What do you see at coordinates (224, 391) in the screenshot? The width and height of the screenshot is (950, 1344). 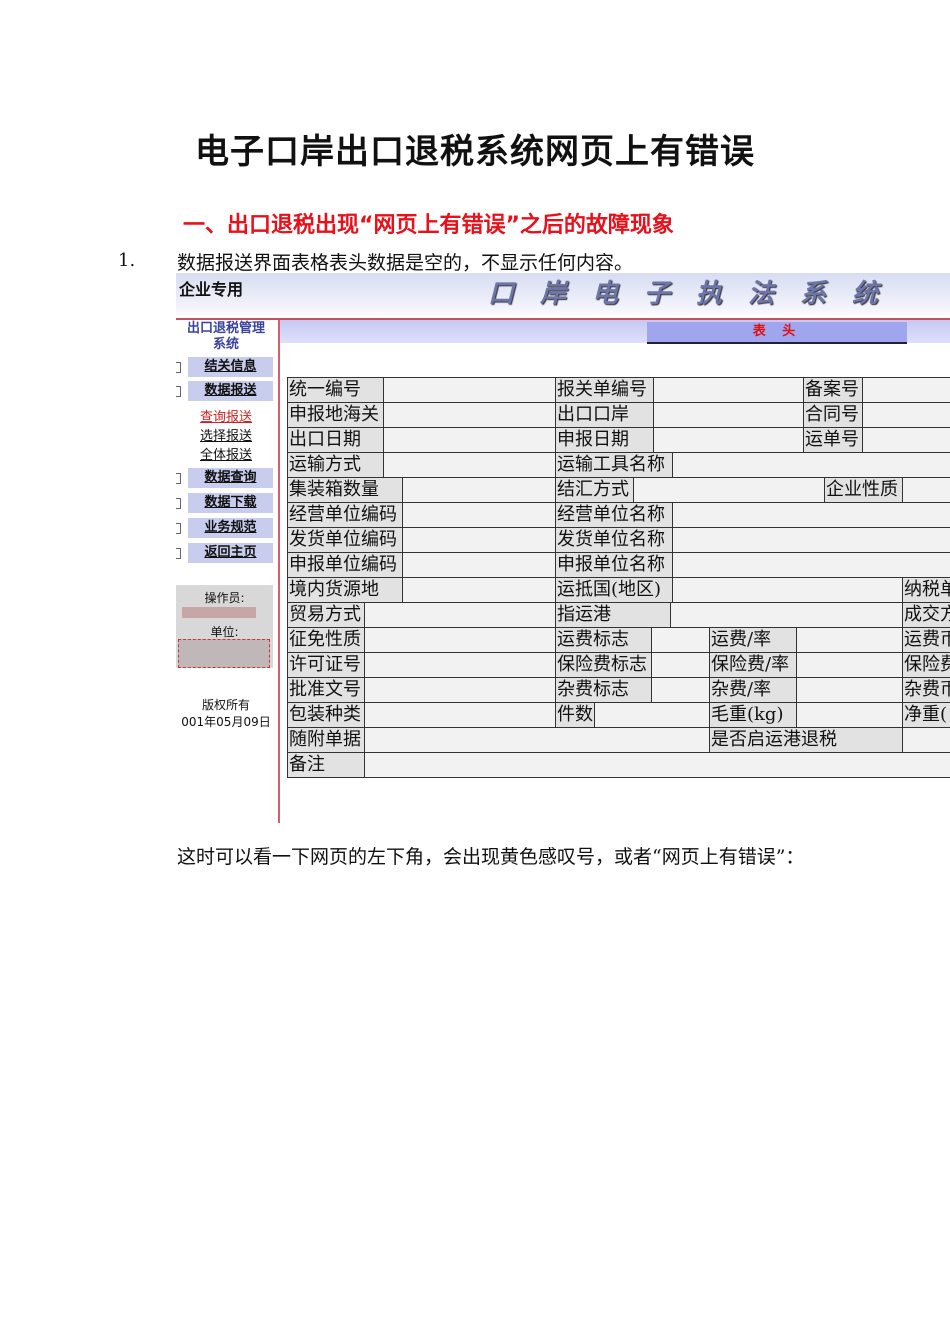 I see `menu-shujubaosong: 数据报送` at bounding box center [224, 391].